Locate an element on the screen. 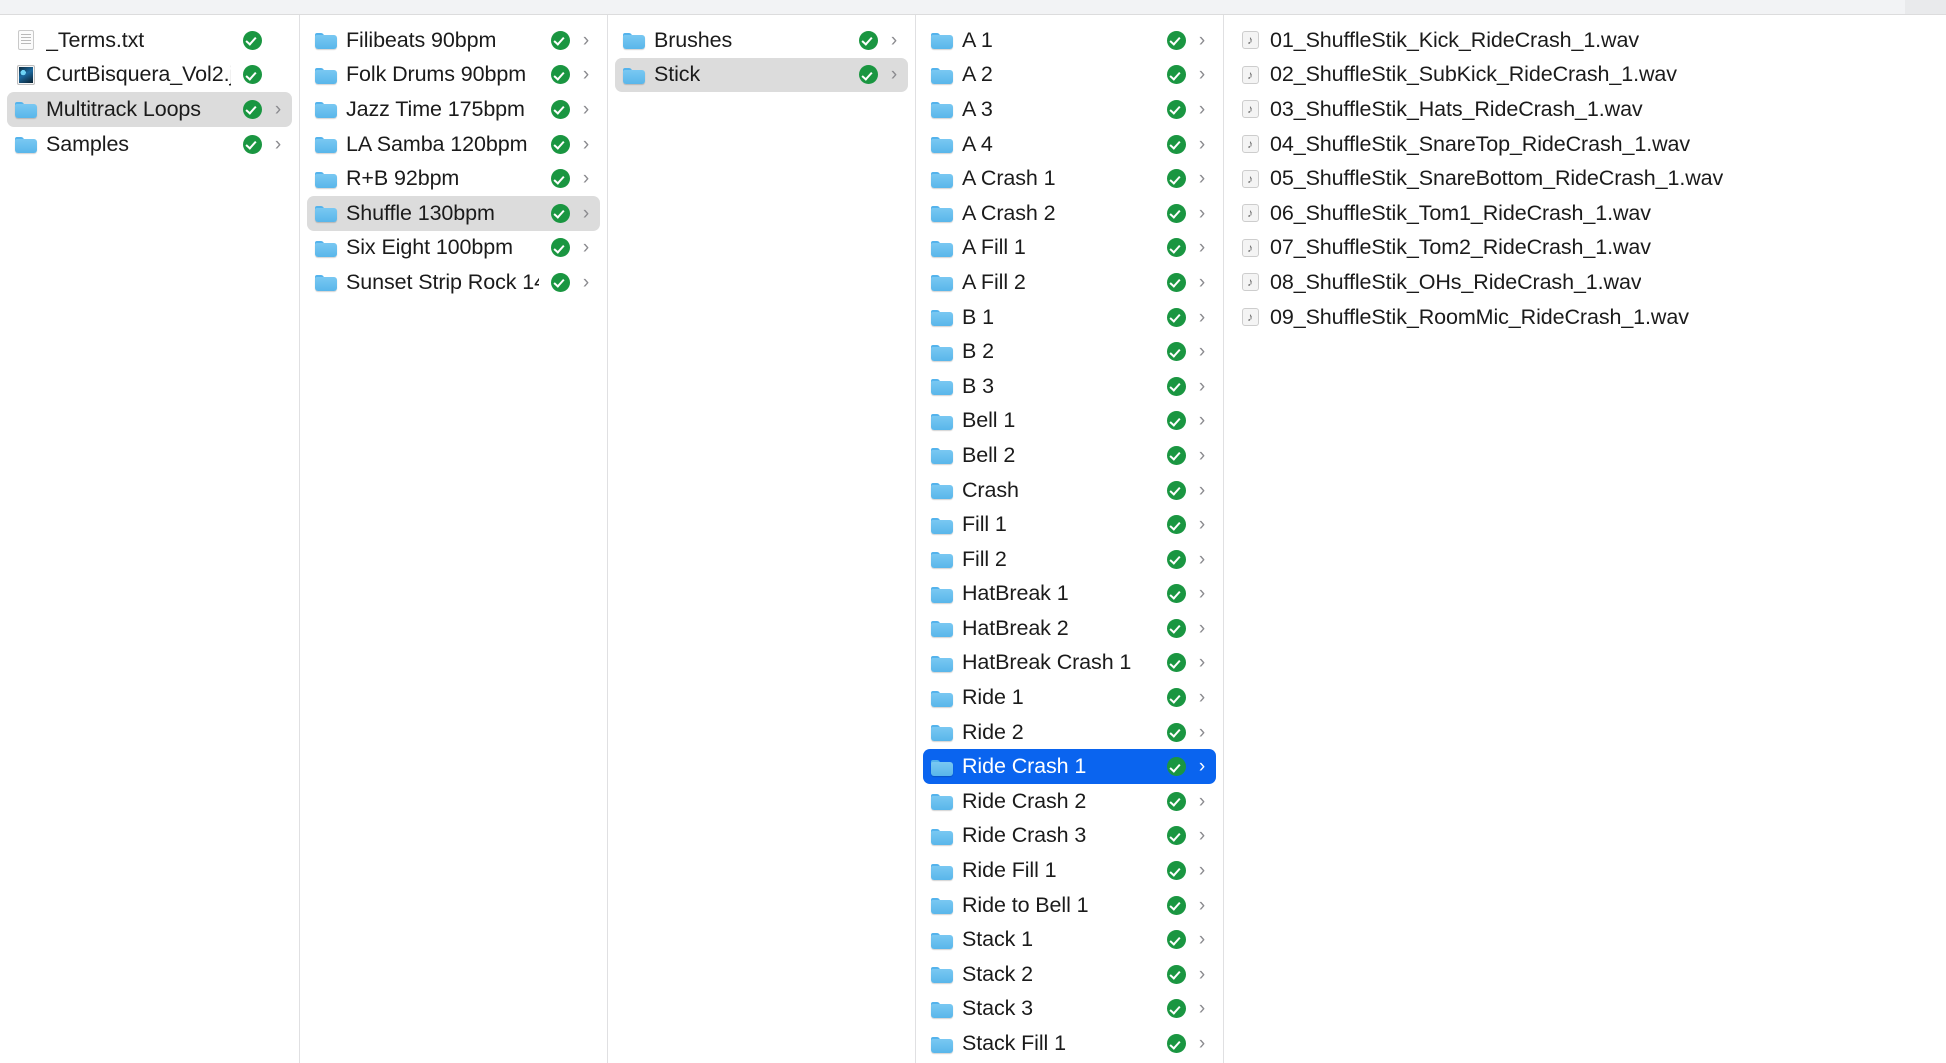 The image size is (1946, 1063). file-row: A 1 › is located at coordinates (1069, 40).